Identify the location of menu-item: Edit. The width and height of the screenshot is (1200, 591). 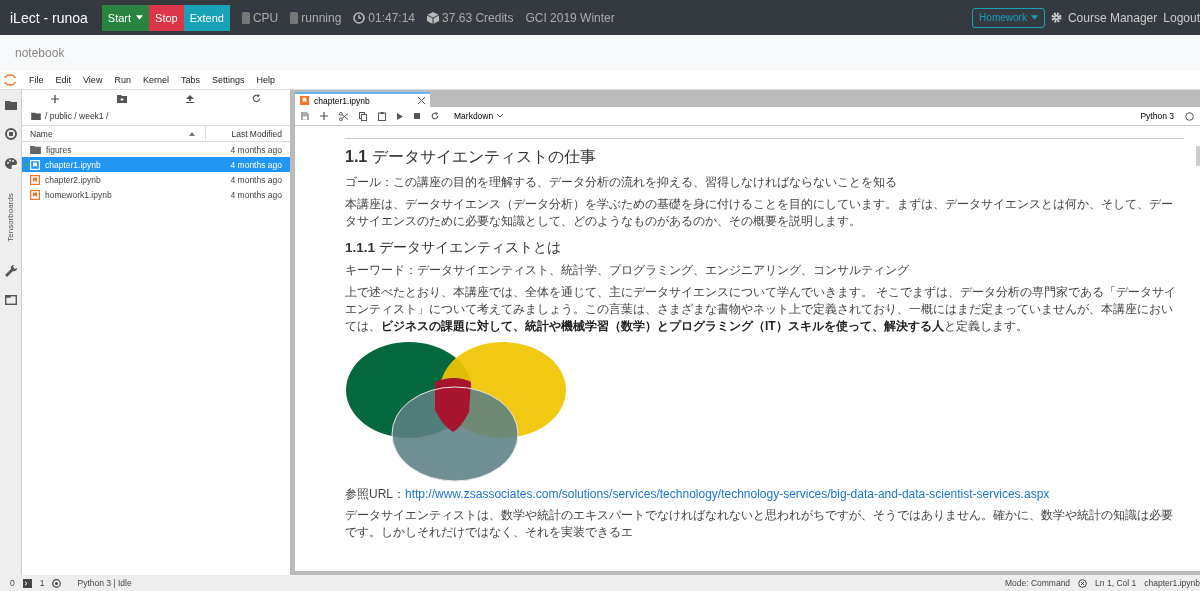
(63, 80).